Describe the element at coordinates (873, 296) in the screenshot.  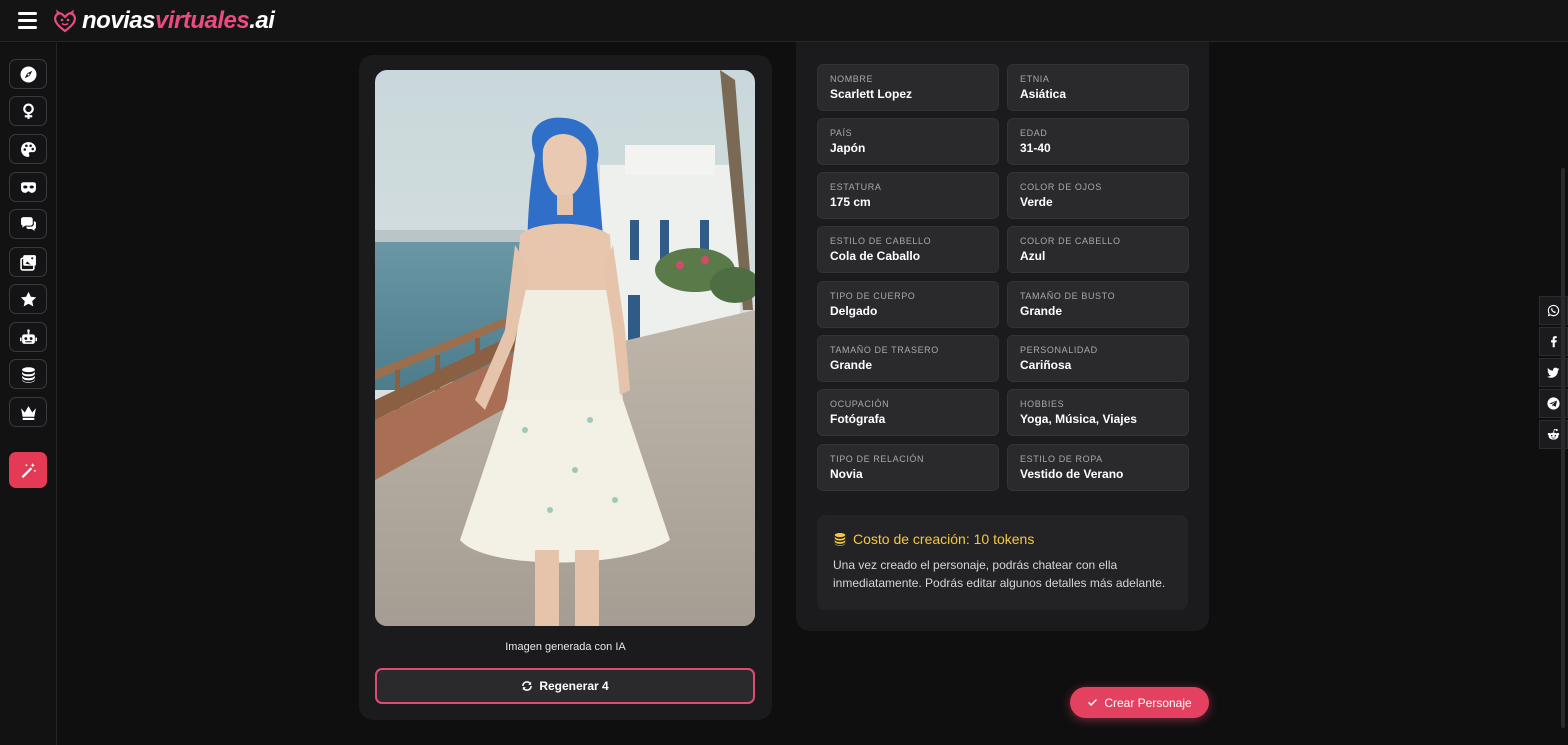
I see `field-label: TIPO DE CUERPO` at that location.